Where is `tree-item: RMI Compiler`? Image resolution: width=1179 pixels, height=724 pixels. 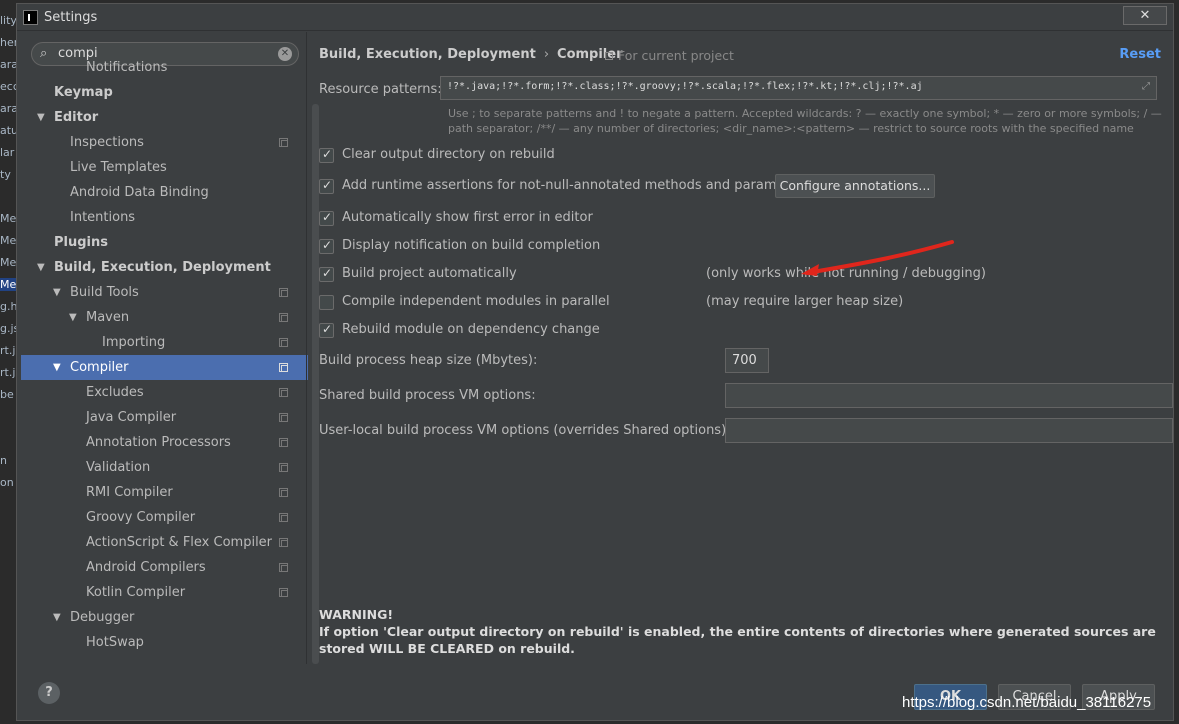
tree-item: RMI Compiler is located at coordinates (164, 492).